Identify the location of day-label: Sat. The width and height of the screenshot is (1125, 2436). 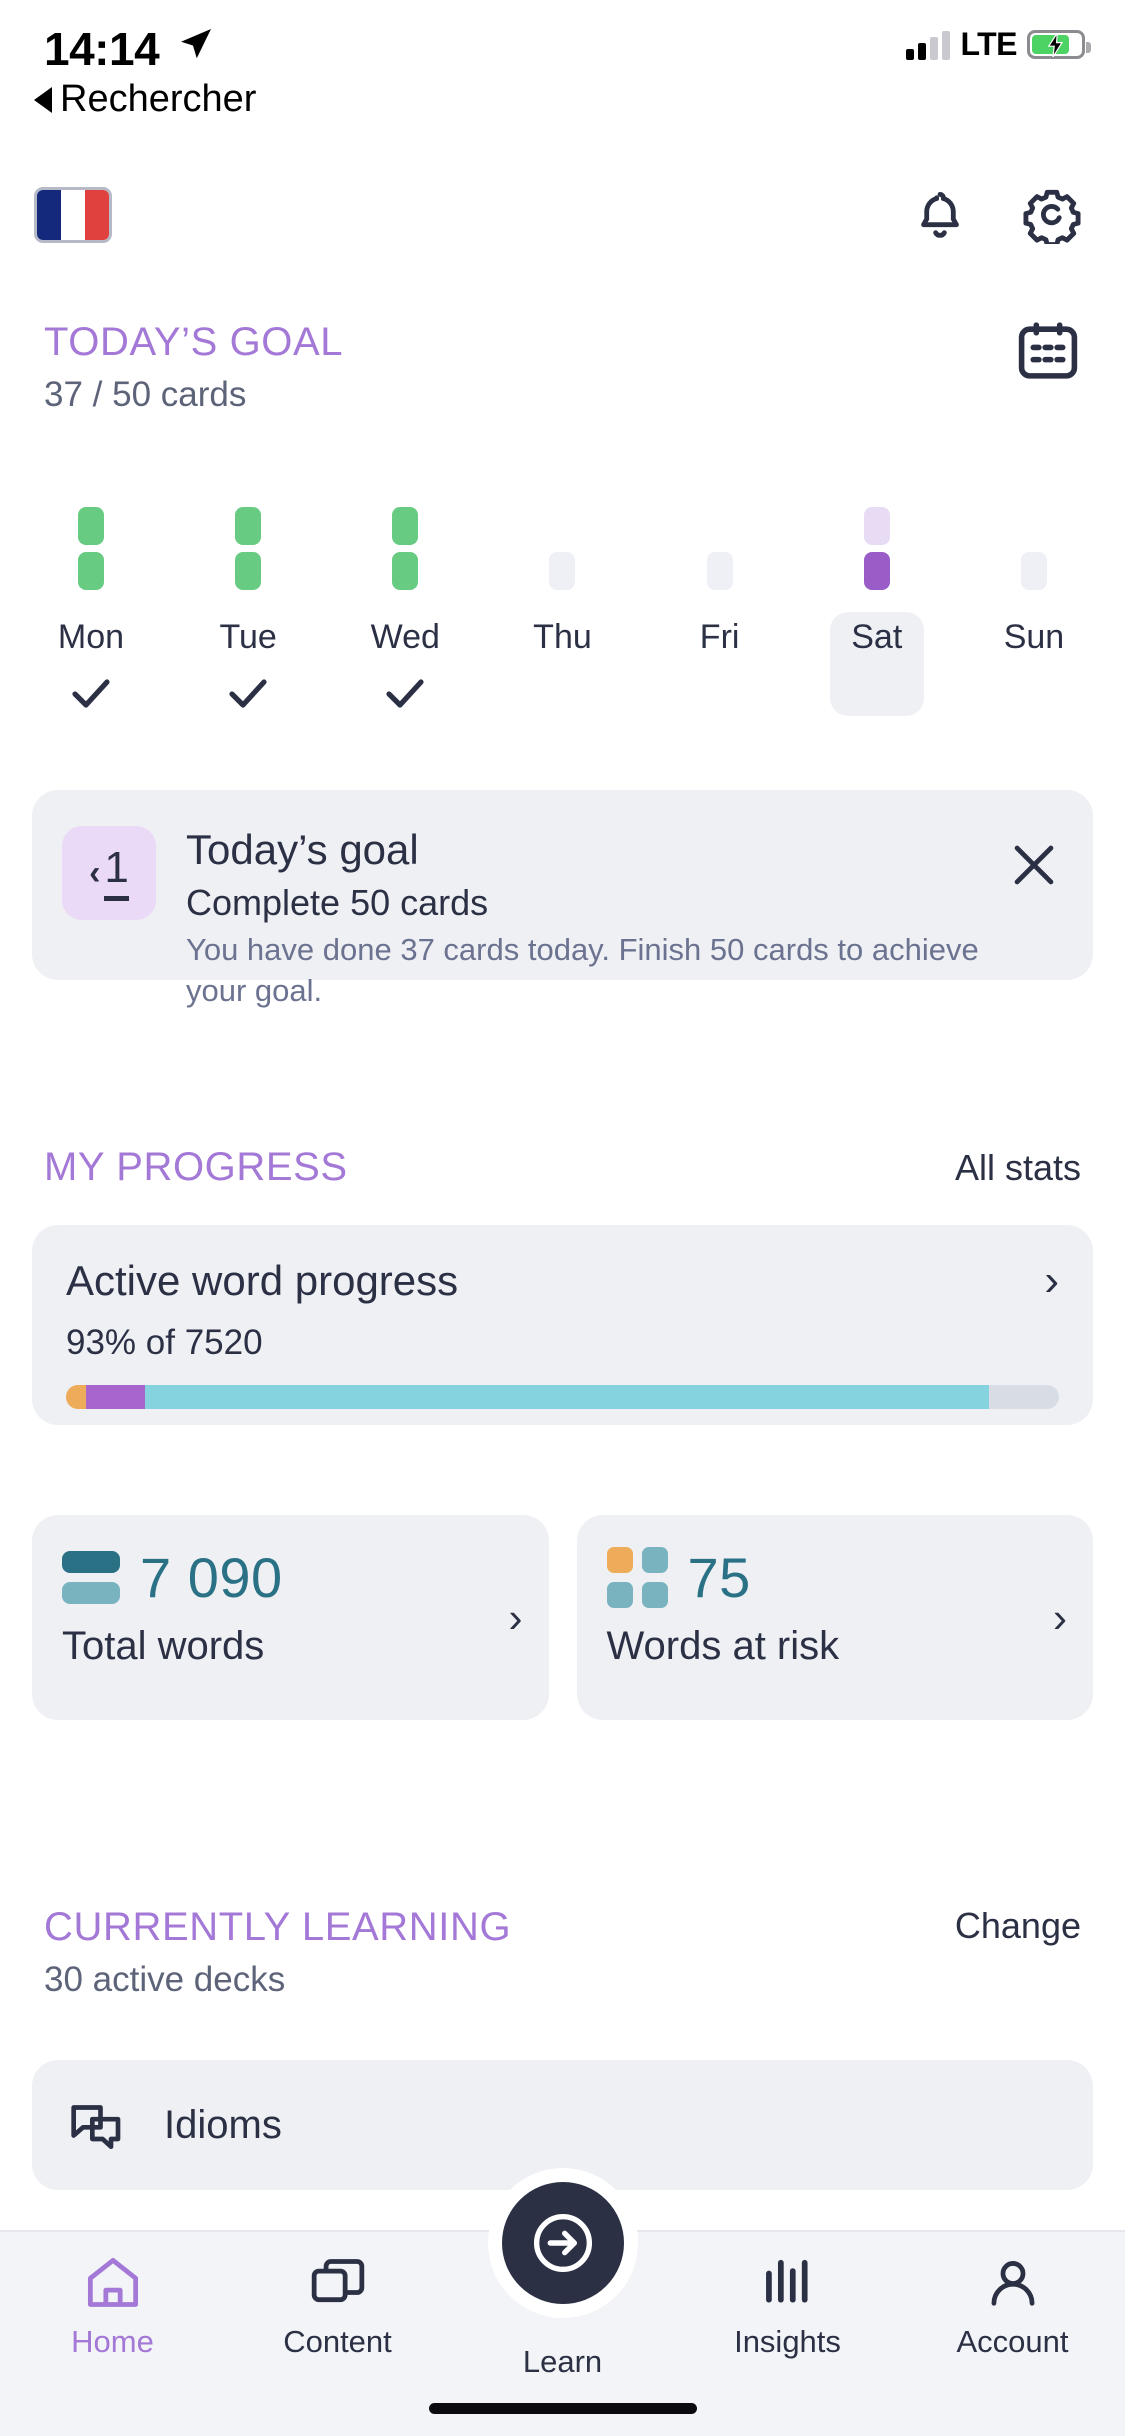
(877, 637).